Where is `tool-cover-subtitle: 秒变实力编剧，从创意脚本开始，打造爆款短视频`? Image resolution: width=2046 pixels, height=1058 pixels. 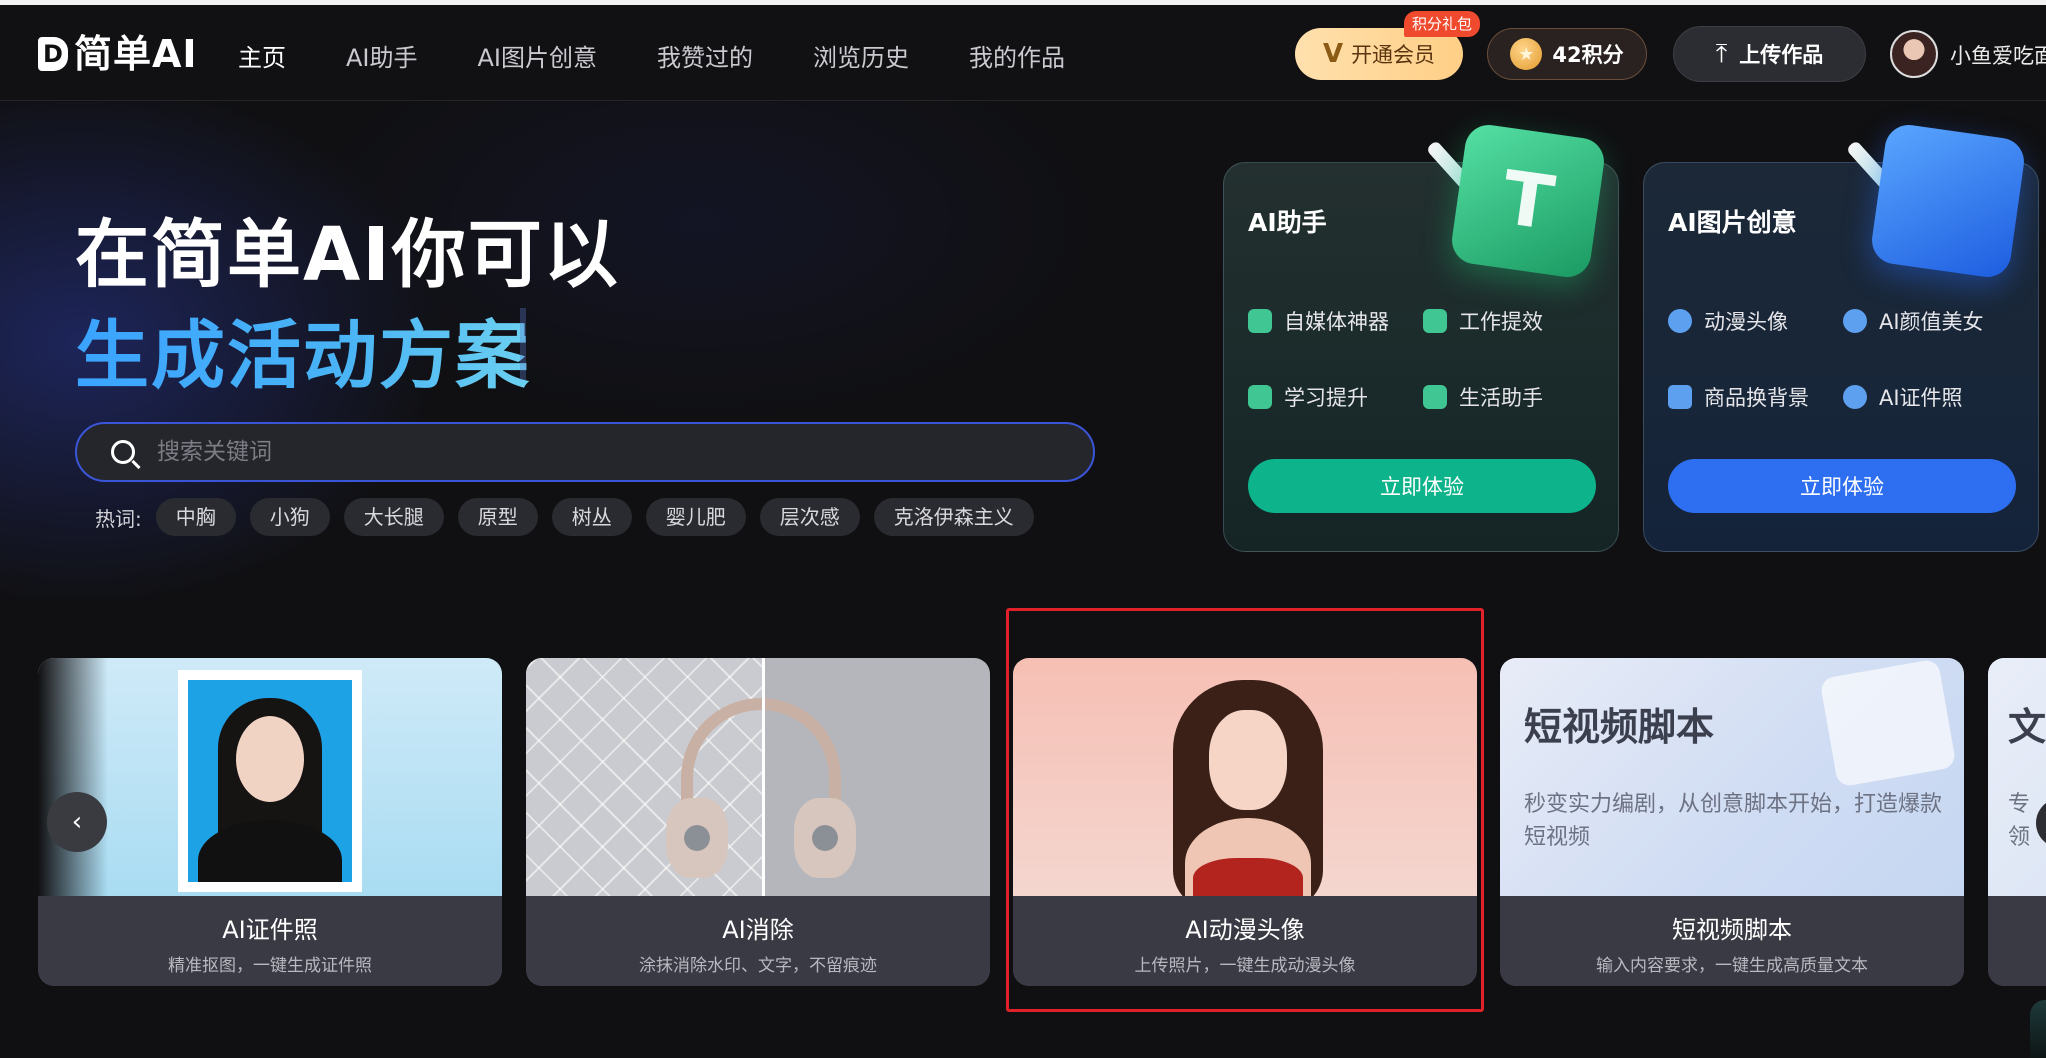
tool-cover-subtitle: 秒变实力编剧，从创意脚本开始，打造爆款短视频 is located at coordinates (1733, 821).